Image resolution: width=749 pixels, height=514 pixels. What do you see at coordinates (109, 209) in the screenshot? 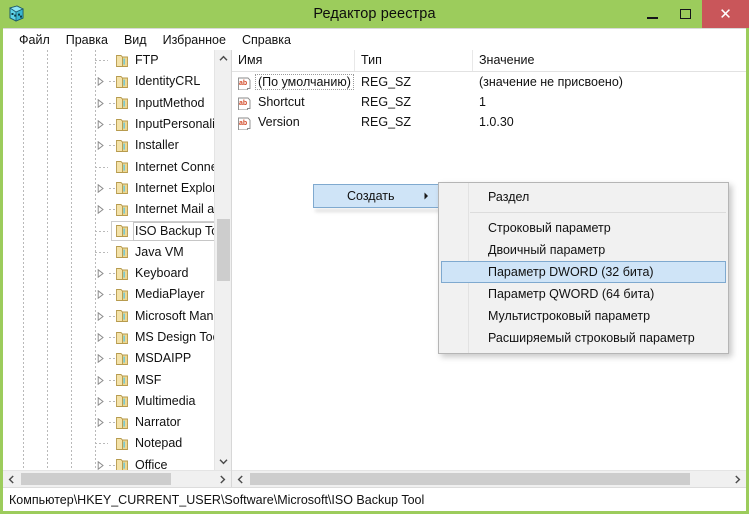
I see `tree-item-internet-mail-an: Internet Mail an` at bounding box center [109, 209].